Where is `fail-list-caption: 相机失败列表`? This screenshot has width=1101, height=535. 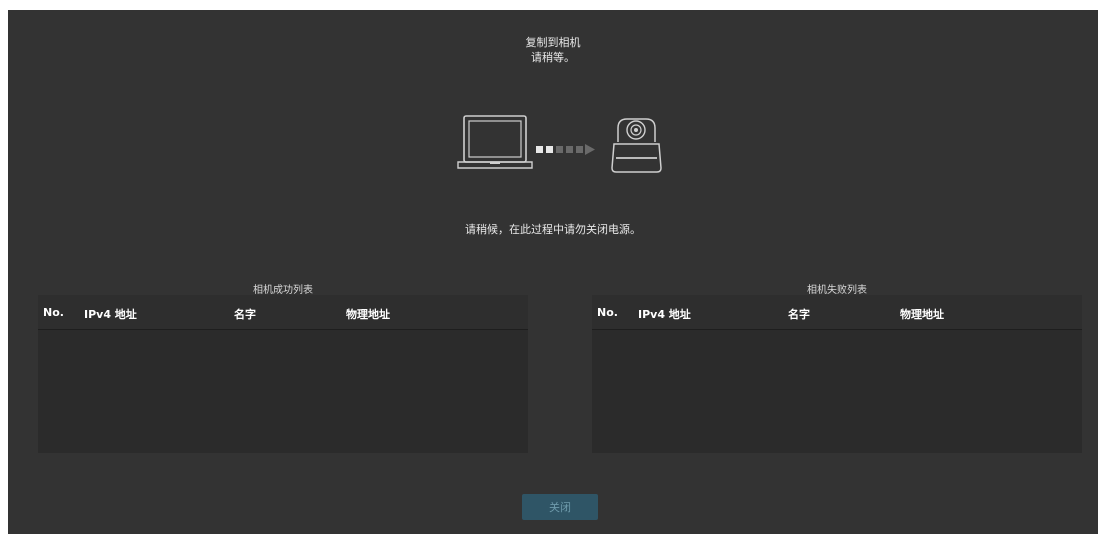
fail-list-caption: 相机失败列表 is located at coordinates (837, 290).